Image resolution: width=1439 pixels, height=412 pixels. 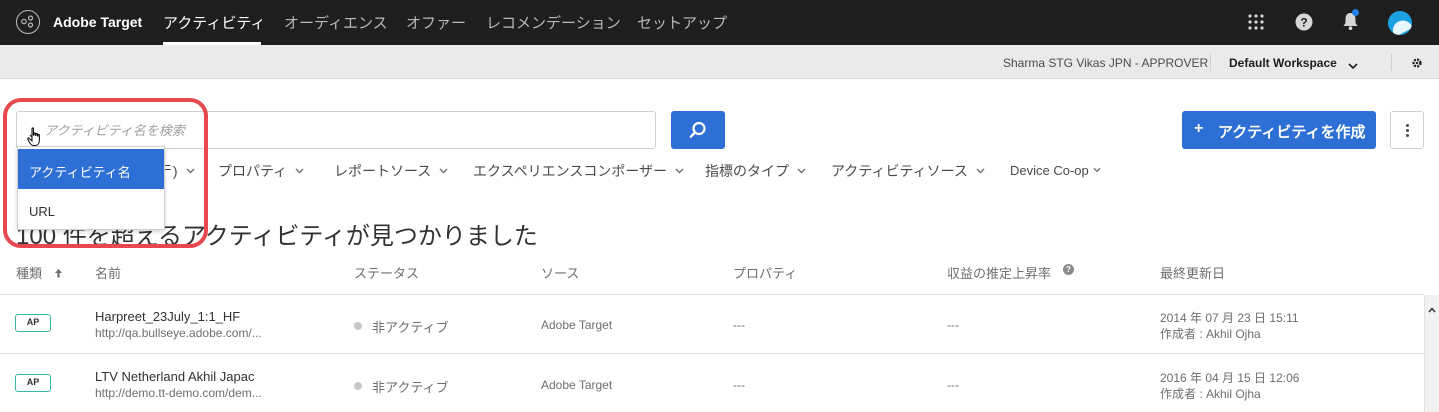 What do you see at coordinates (560, 272) in the screenshot?
I see `column-header-source: ソース` at bounding box center [560, 272].